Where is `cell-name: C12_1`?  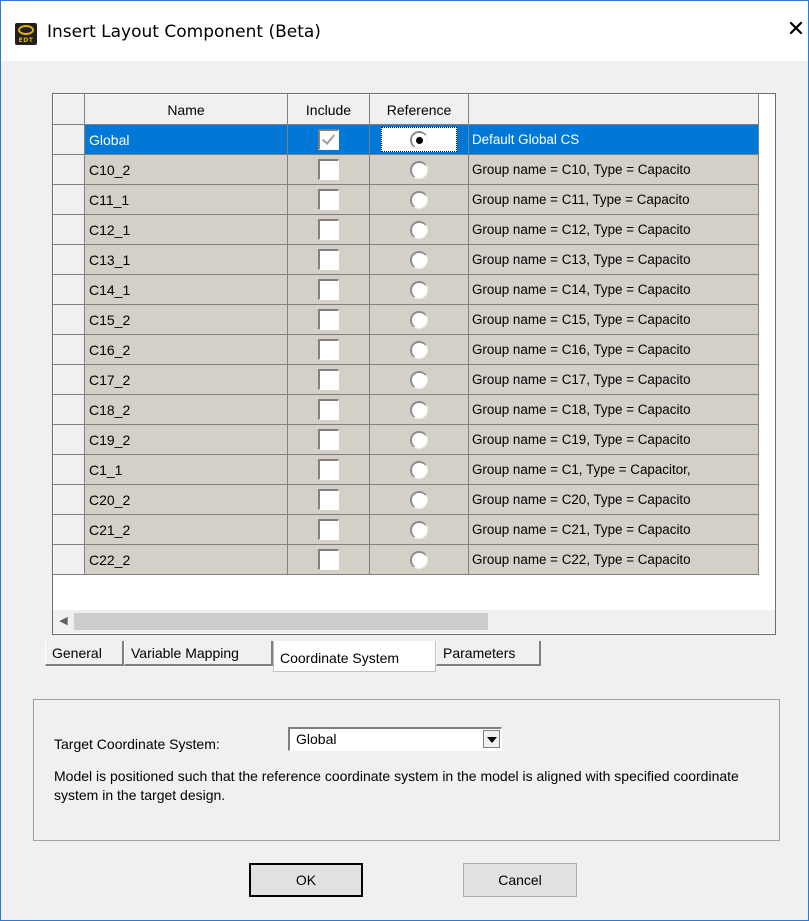
cell-name: C12_1 is located at coordinates (186, 229).